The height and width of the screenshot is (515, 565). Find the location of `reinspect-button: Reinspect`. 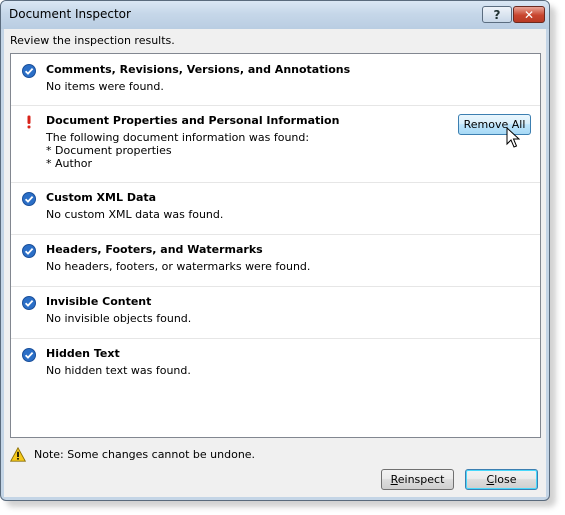

reinspect-button: Reinspect is located at coordinates (417, 479).